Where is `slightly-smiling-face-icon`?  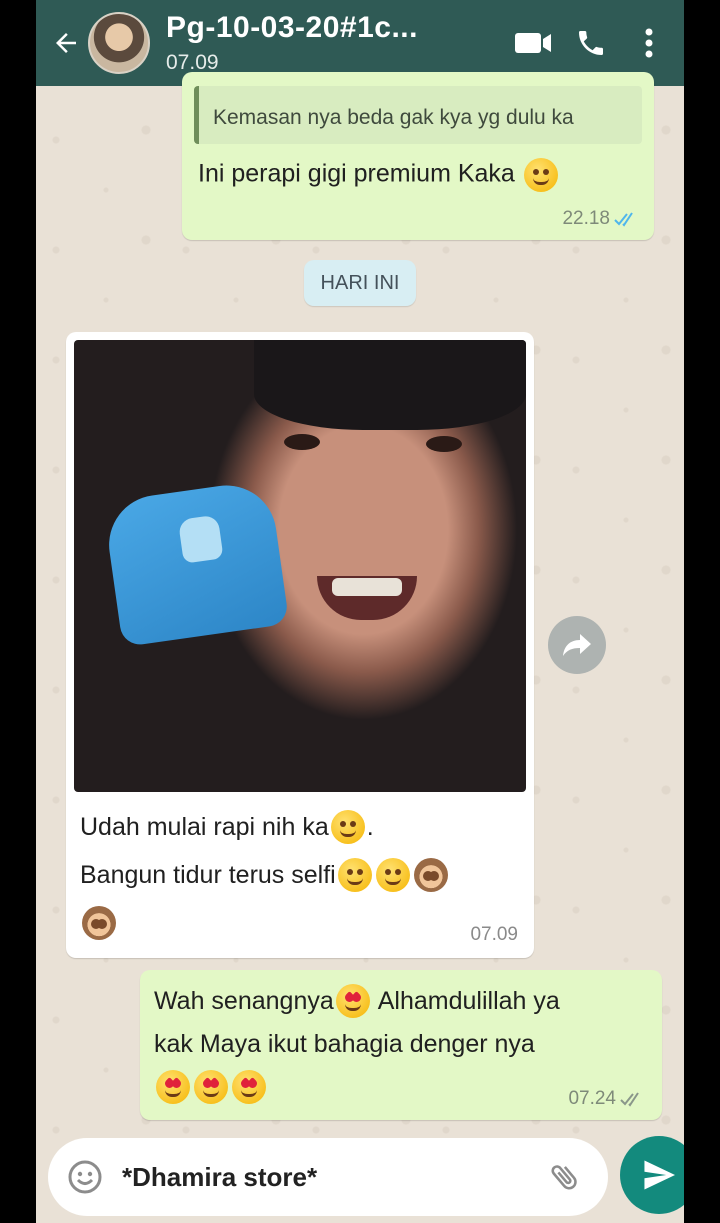 slightly-smiling-face-icon is located at coordinates (540, 175).